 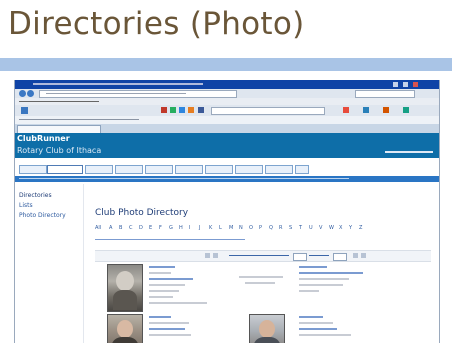 I want to click on pager-next-button, so click(x=355, y=255).